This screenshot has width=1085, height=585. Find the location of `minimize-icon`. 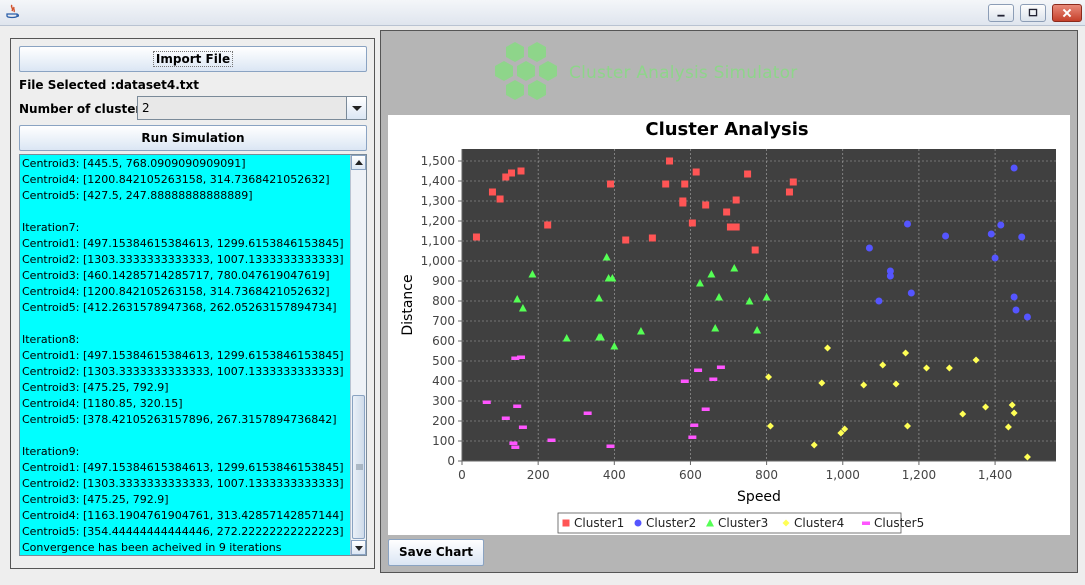

minimize-icon is located at coordinates (1001, 15).